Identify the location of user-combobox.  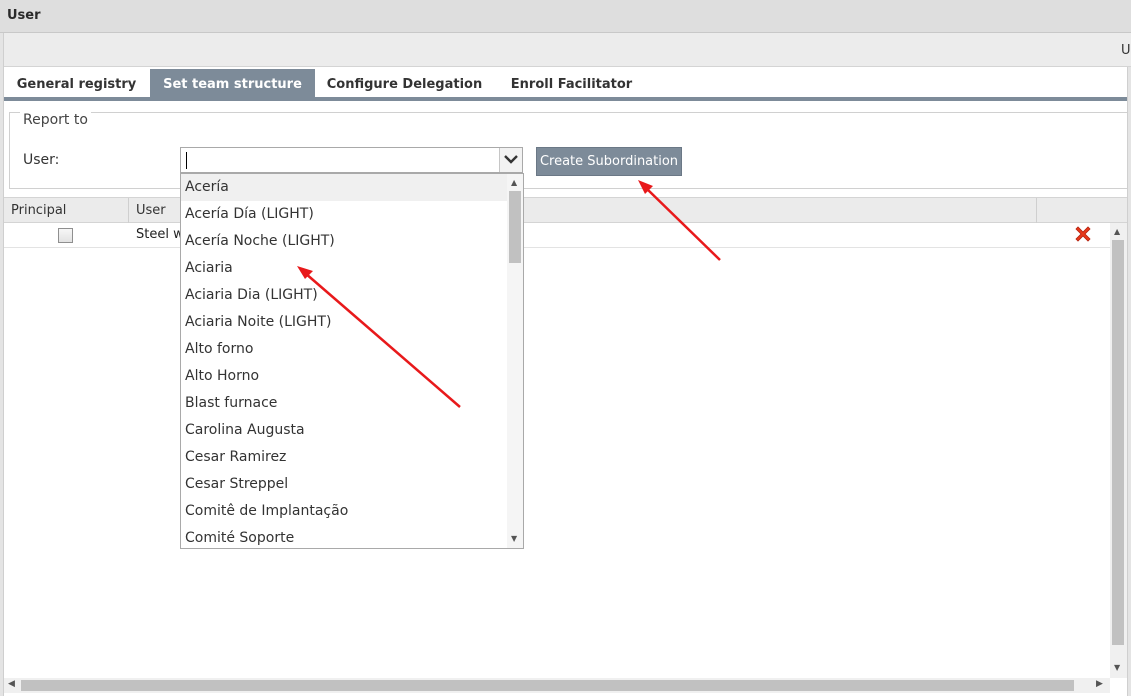
(351, 160).